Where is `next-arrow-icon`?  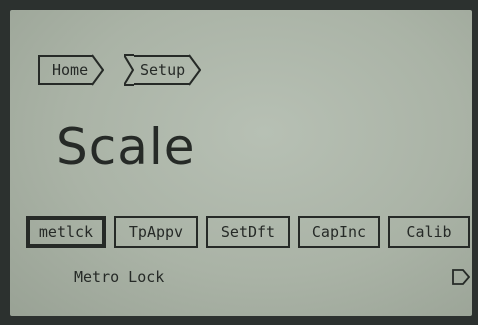
next-arrow-icon is located at coordinates (461, 277).